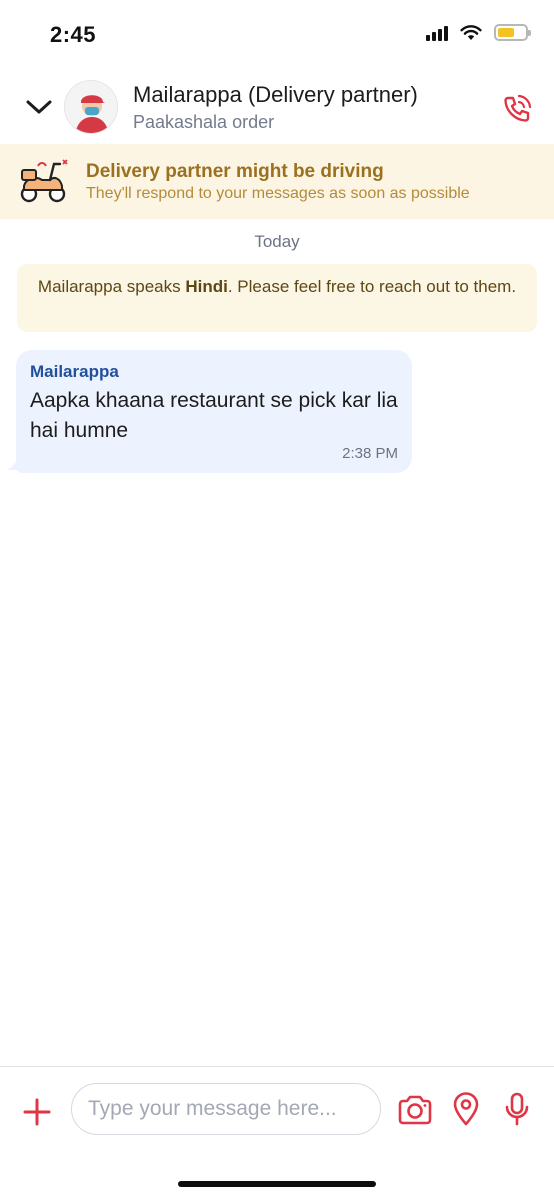 The height and width of the screenshot is (1200, 554). What do you see at coordinates (277, 241) in the screenshot?
I see `date-separator: Today` at bounding box center [277, 241].